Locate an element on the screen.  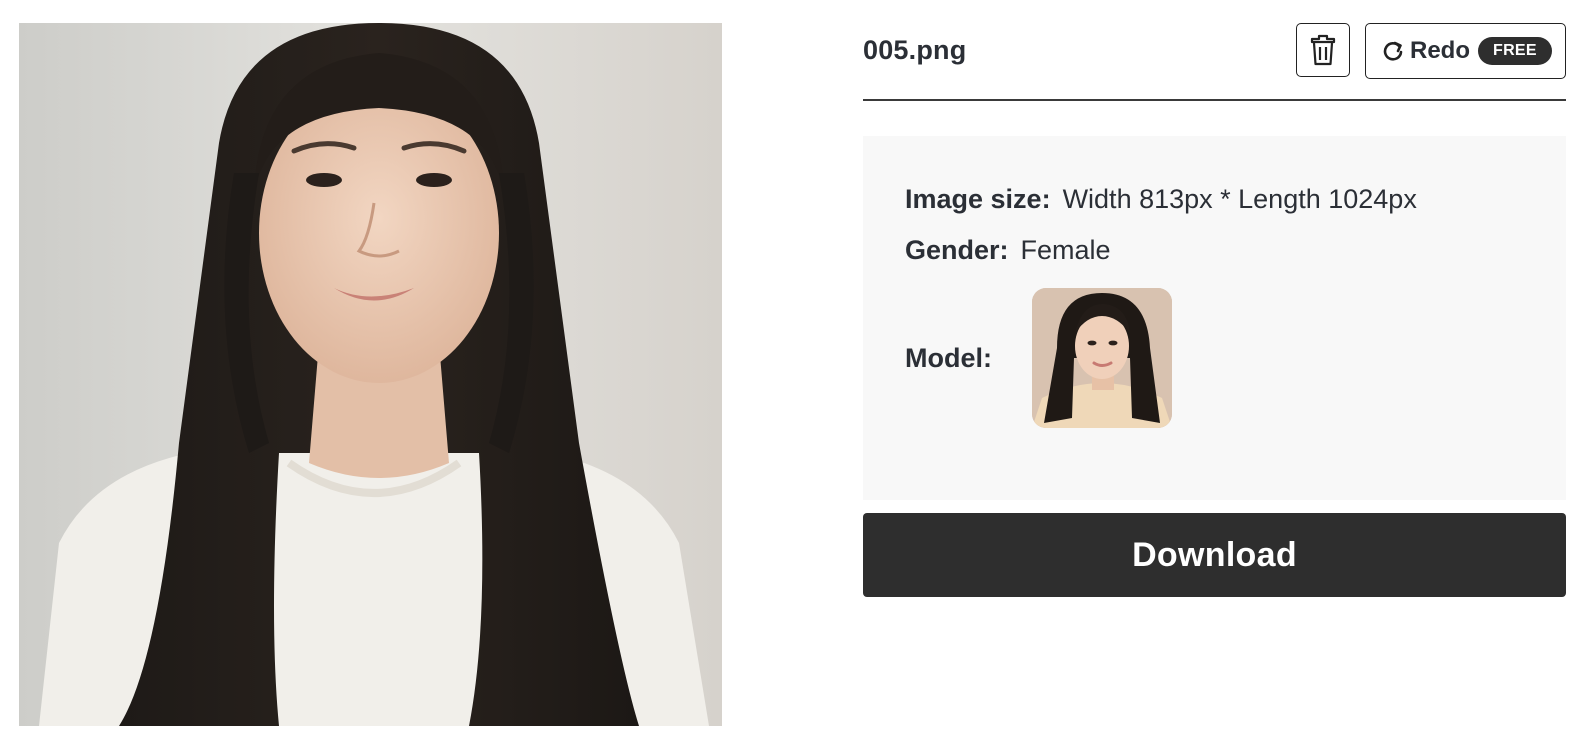
model-portrait-image is located at coordinates (1102, 358).